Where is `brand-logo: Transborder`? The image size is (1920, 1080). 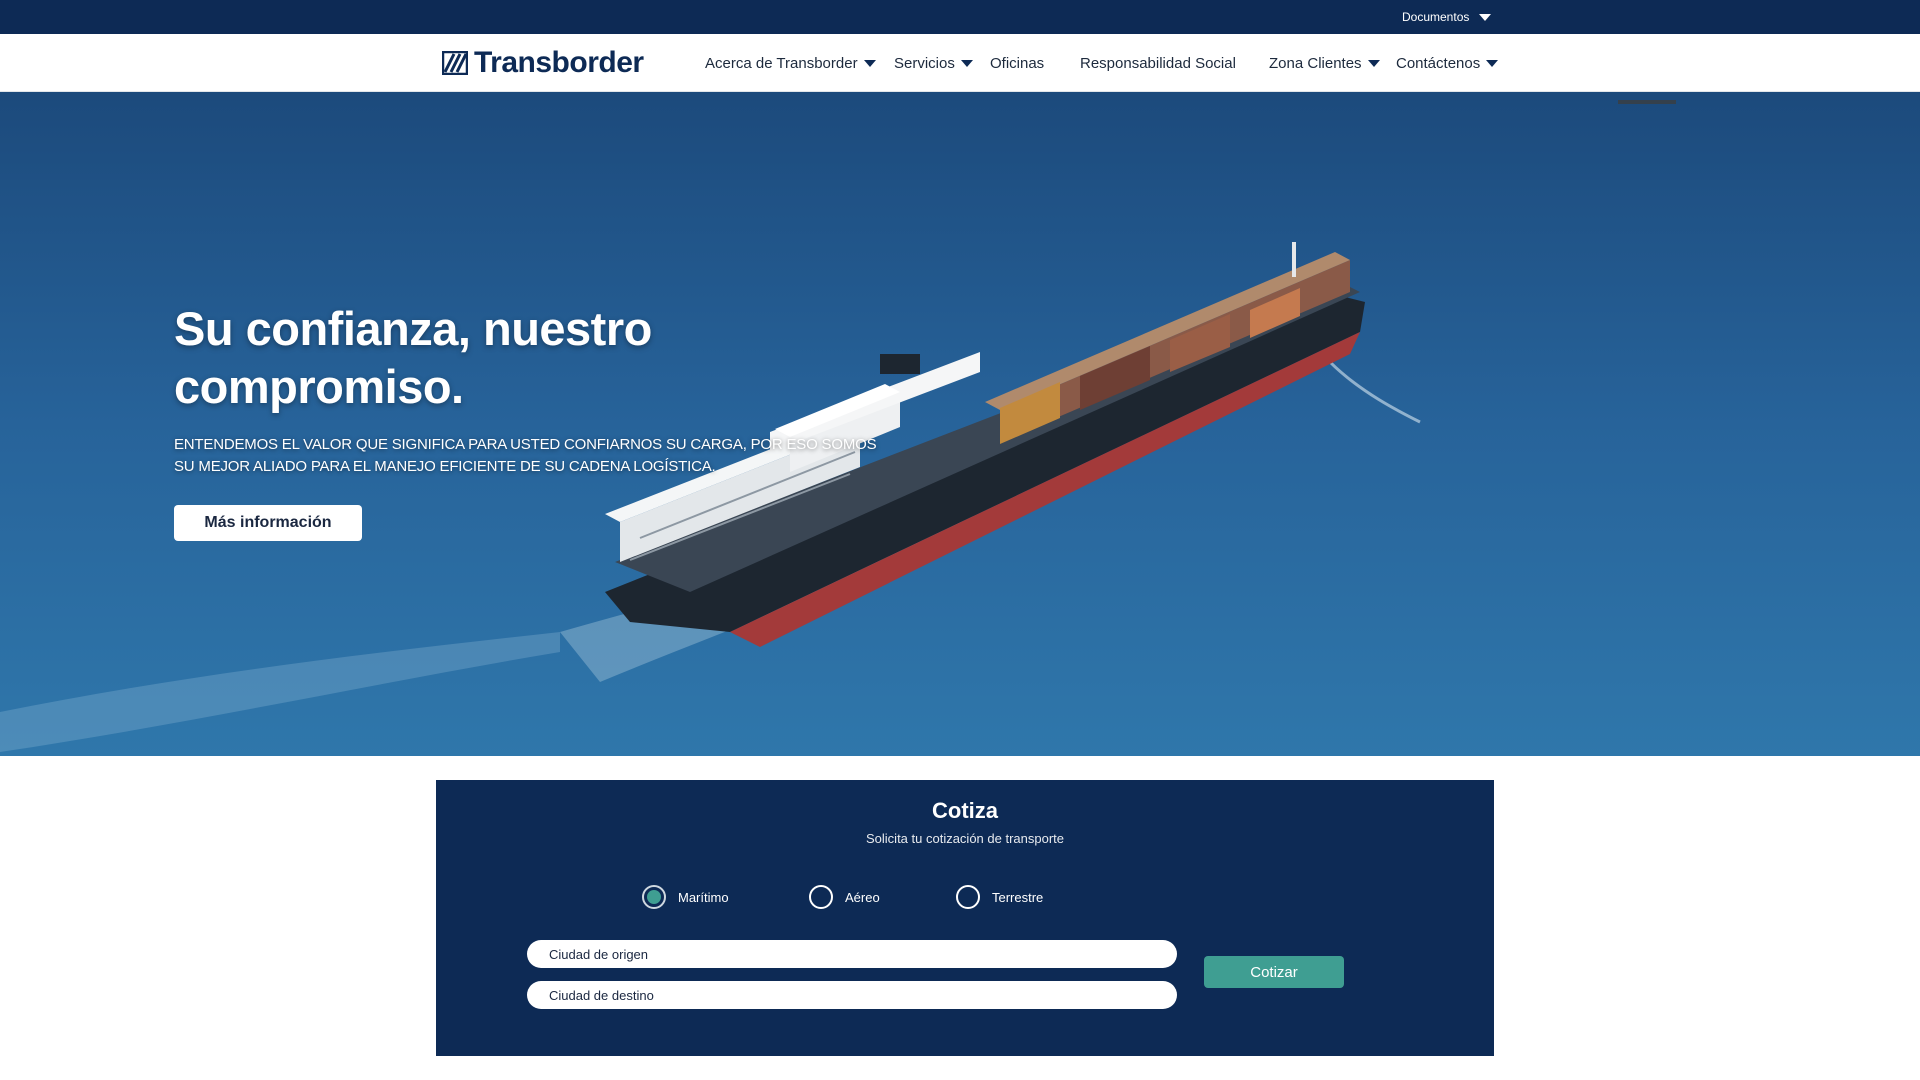
brand-logo: Transborder is located at coordinates (543, 63).